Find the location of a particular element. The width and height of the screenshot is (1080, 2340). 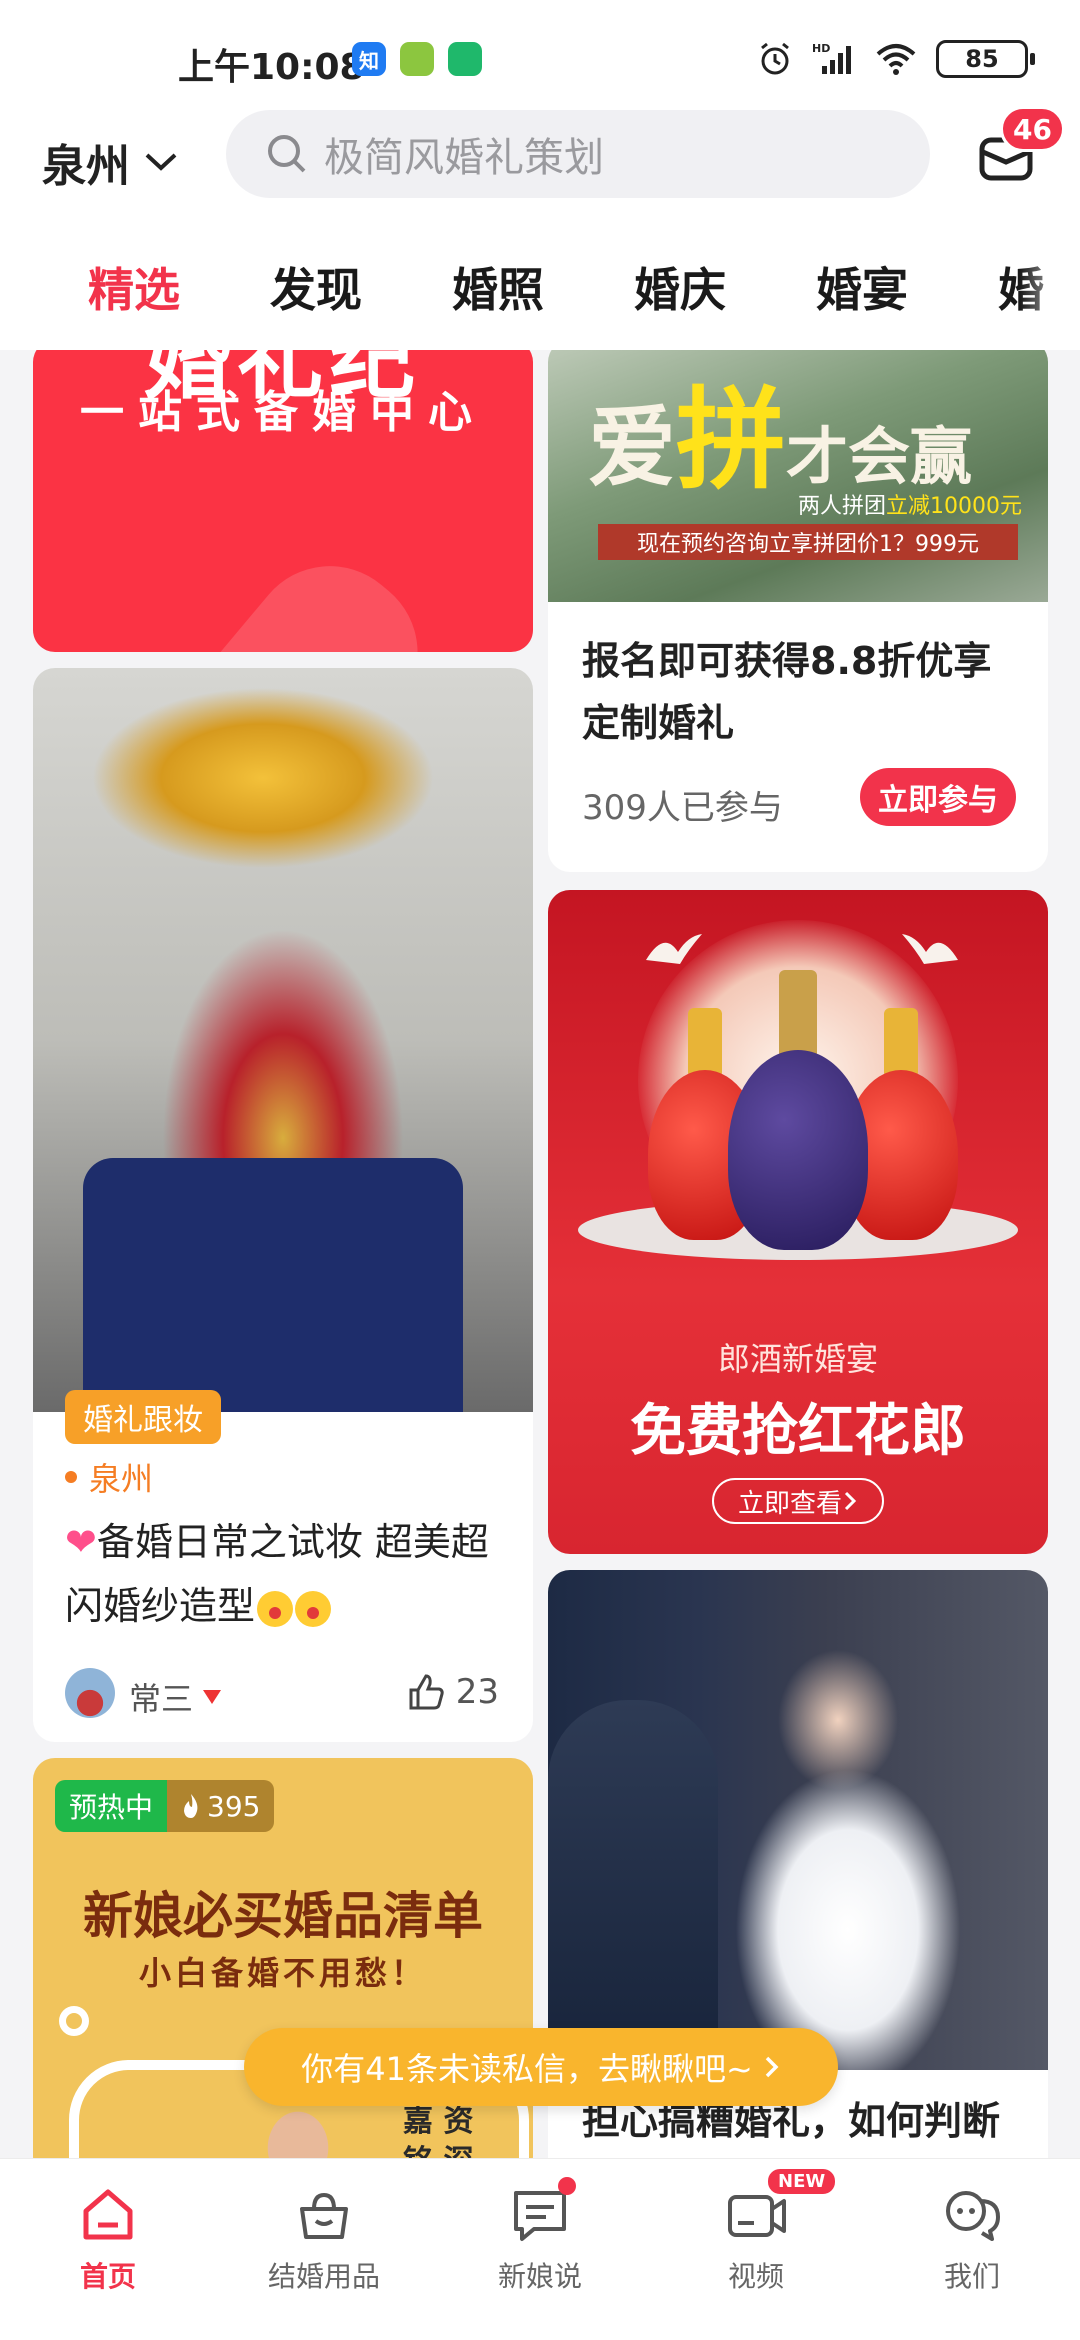

unread-messages-toast: 你有41条未读私信，去瞅瞅吧~ is located at coordinates (541, 2067).